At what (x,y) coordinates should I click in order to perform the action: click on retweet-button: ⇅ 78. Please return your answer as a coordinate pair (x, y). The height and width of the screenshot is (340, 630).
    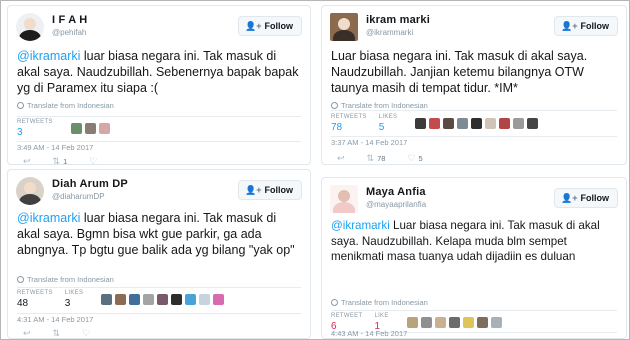
    Looking at the image, I should click on (376, 158).